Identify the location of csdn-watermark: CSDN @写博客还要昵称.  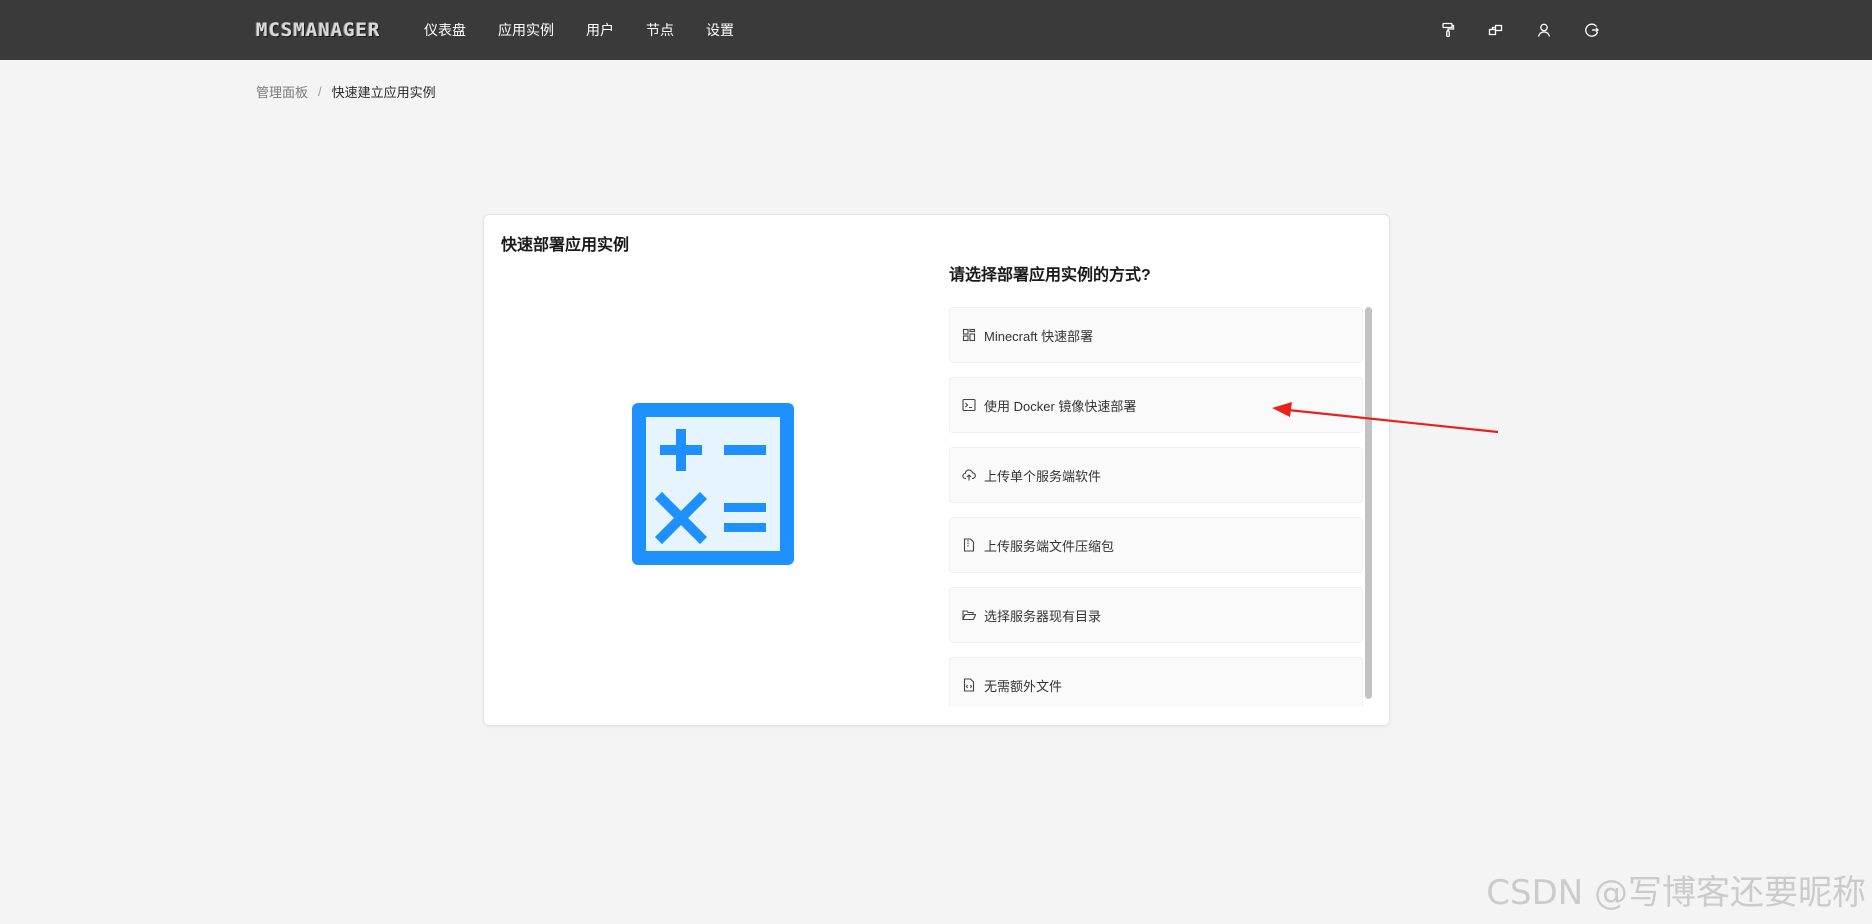
(1676, 893).